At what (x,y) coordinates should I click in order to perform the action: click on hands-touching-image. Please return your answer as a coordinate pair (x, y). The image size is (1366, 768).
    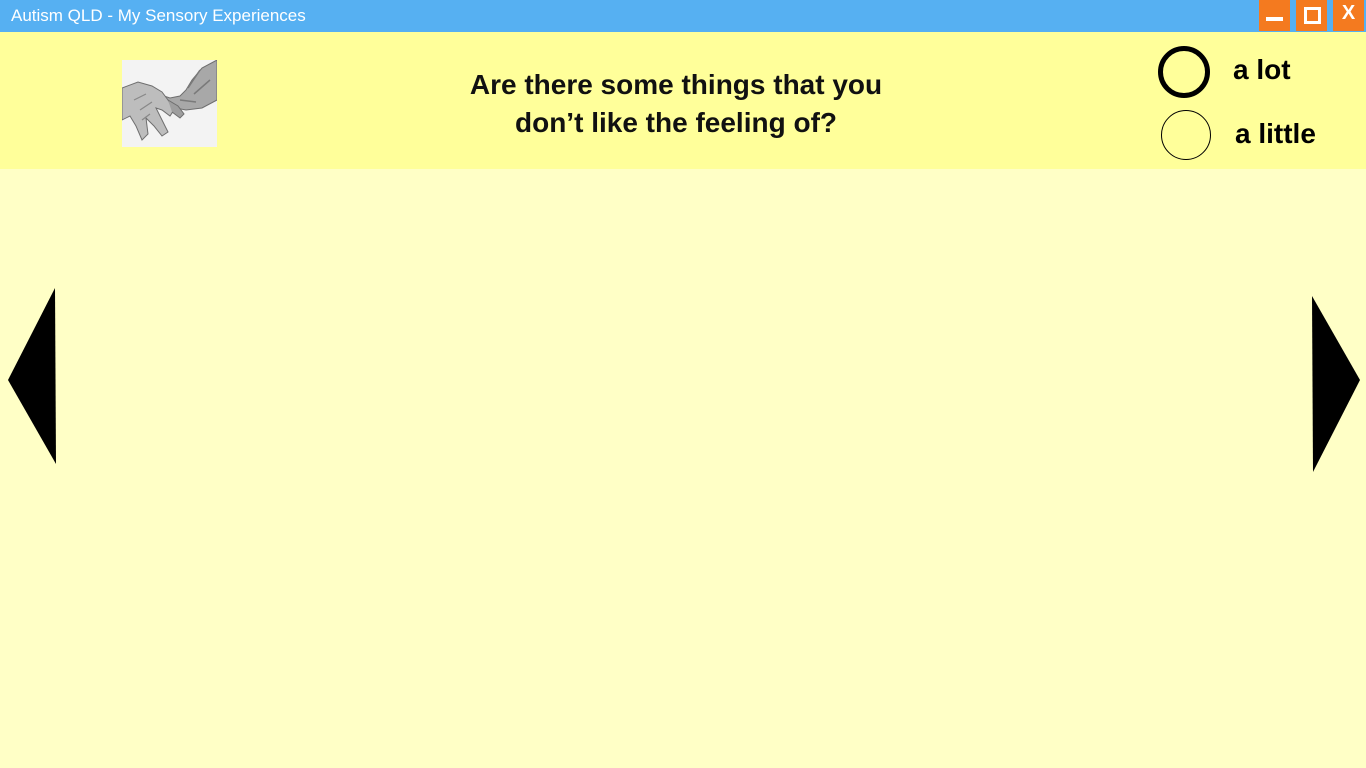
    Looking at the image, I should click on (169, 103).